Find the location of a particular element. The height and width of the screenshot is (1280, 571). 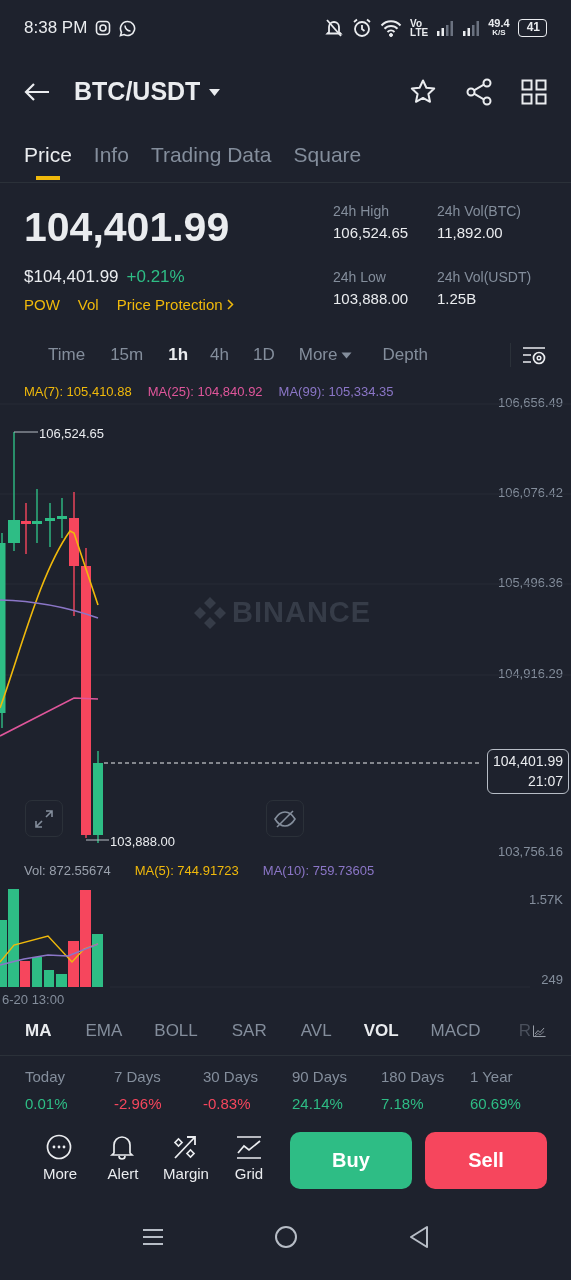

axis-label: 249 is located at coordinates (552, 980).